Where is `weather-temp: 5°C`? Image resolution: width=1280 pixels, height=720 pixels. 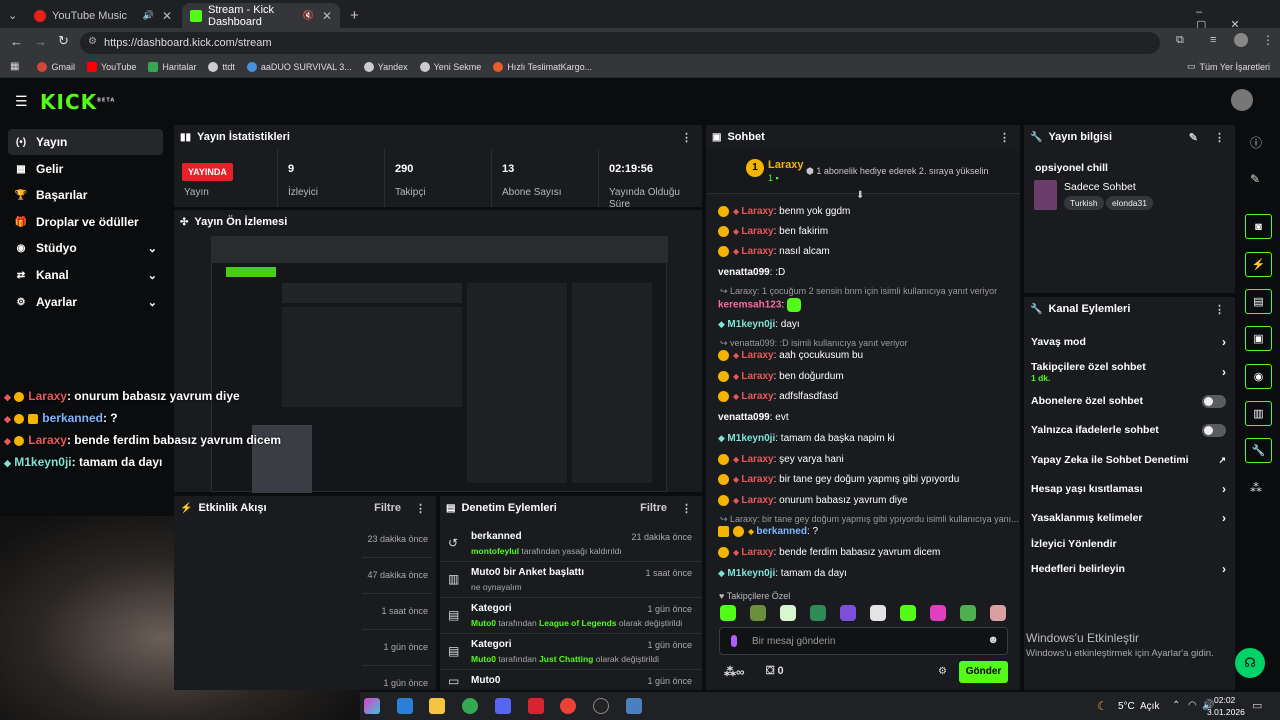 weather-temp: 5°C is located at coordinates (1126, 706).